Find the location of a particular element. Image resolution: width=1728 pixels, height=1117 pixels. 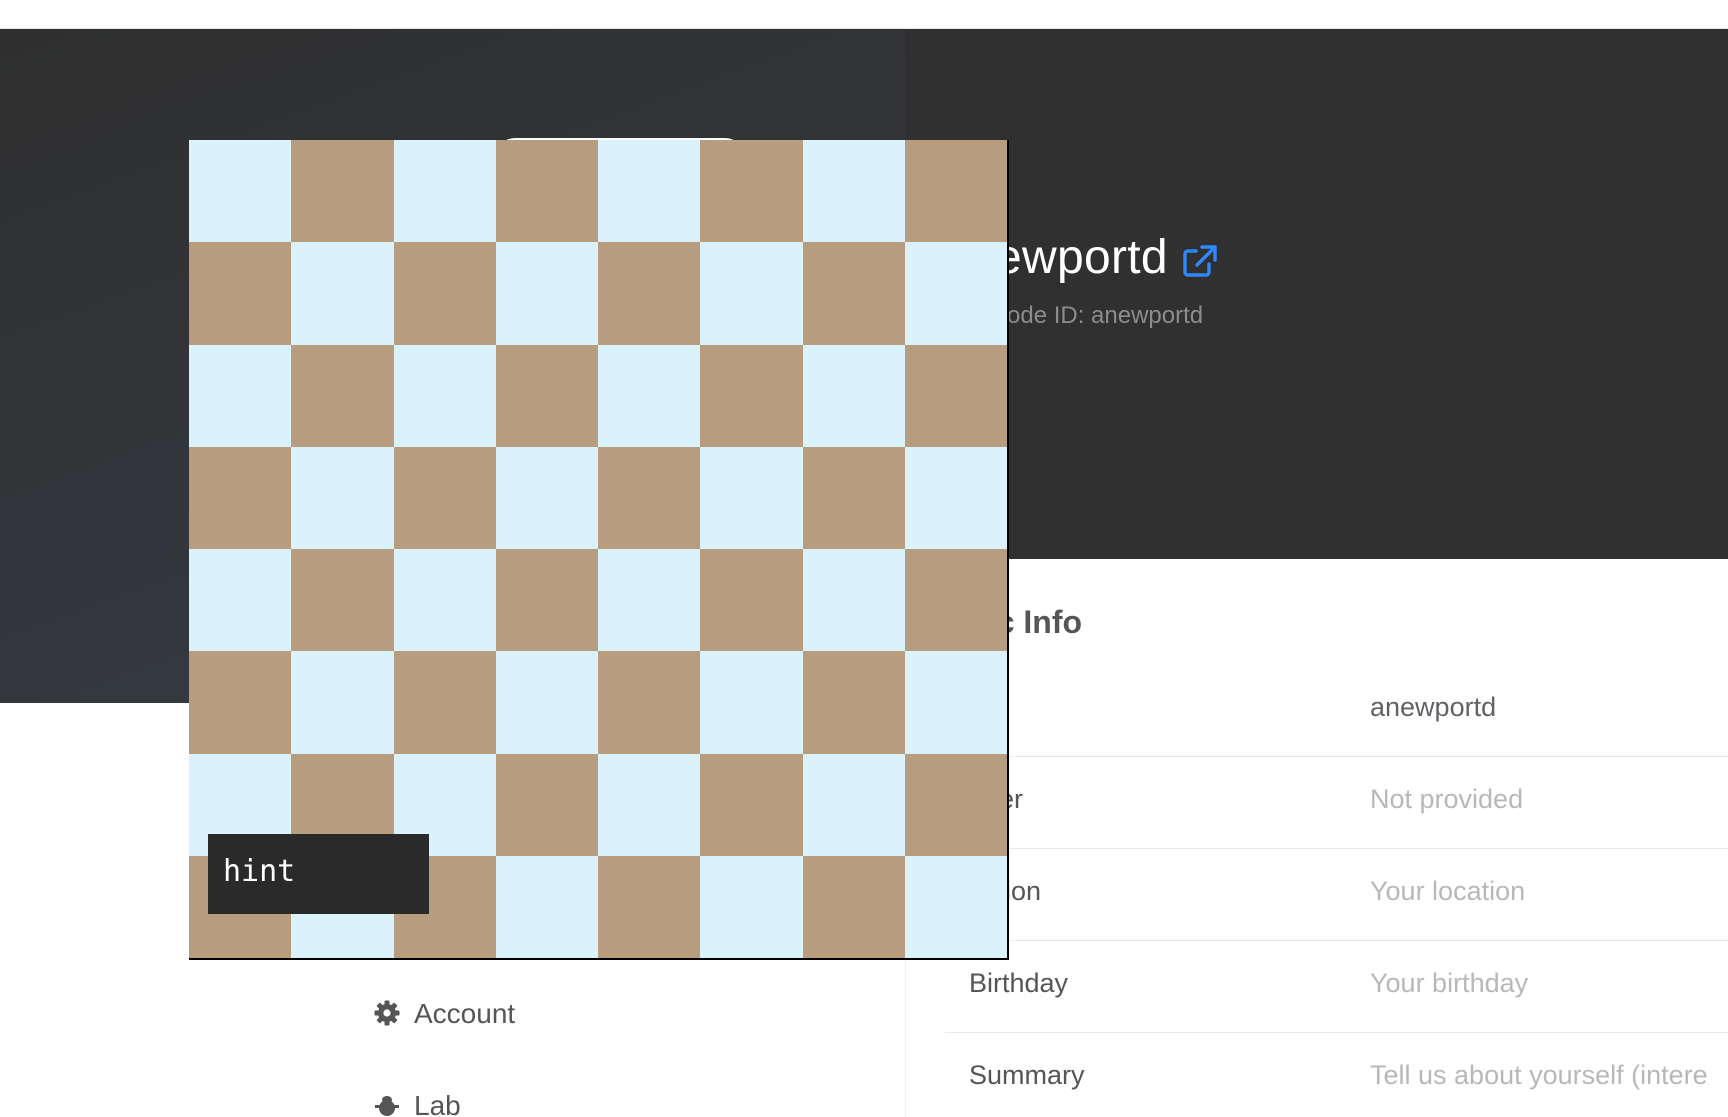

sidebar-item-label: Lab is located at coordinates (437, 1103).